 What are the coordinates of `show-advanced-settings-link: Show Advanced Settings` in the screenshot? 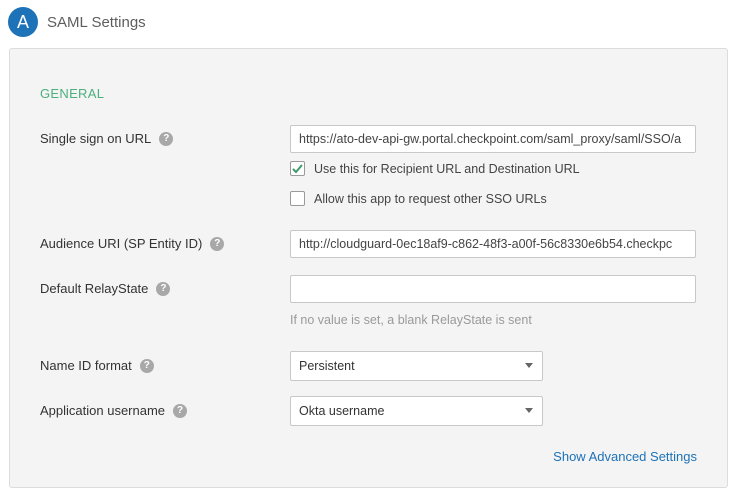 It's located at (625, 456).